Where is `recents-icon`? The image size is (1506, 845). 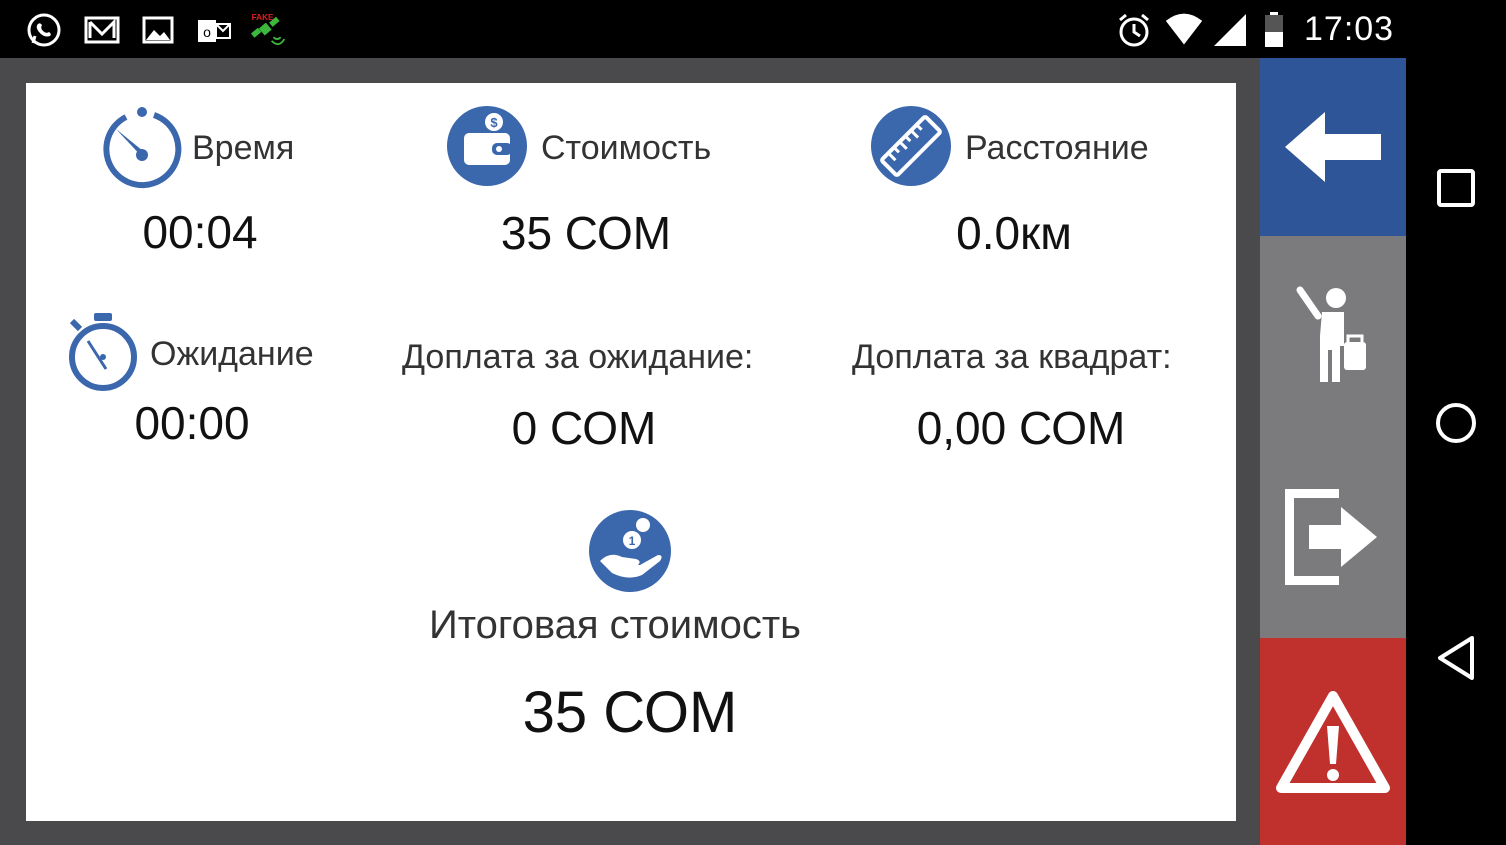
recents-icon is located at coordinates (1456, 188).